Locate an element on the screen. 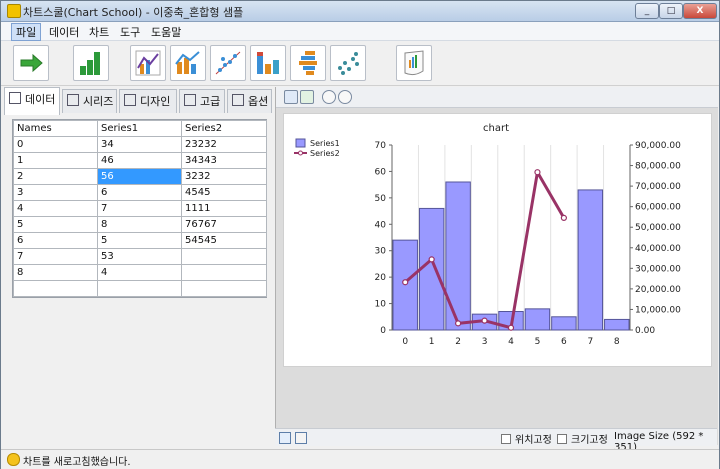 This screenshot has width=720, height=469. scatter-chart-icon is located at coordinates (228, 63).